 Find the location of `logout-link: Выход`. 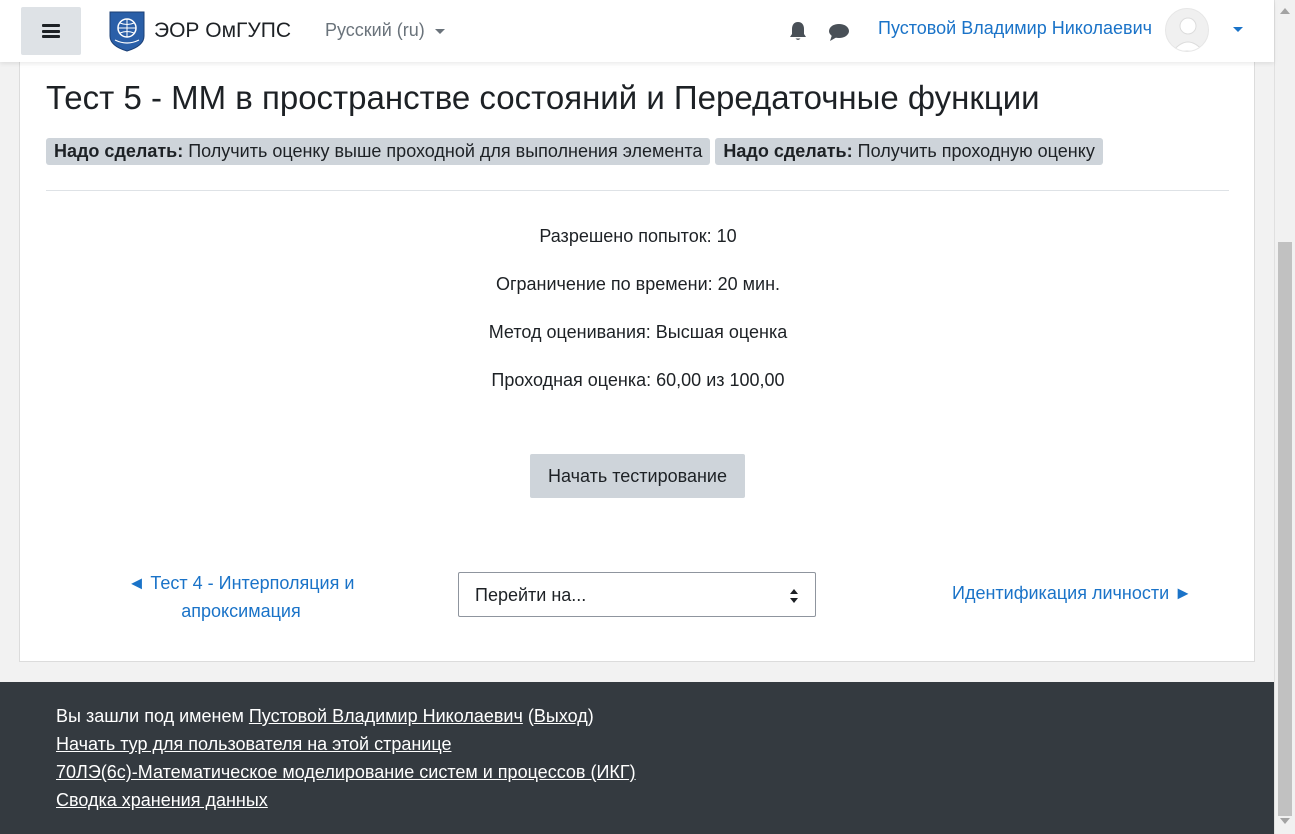

logout-link: Выход is located at coordinates (561, 716).